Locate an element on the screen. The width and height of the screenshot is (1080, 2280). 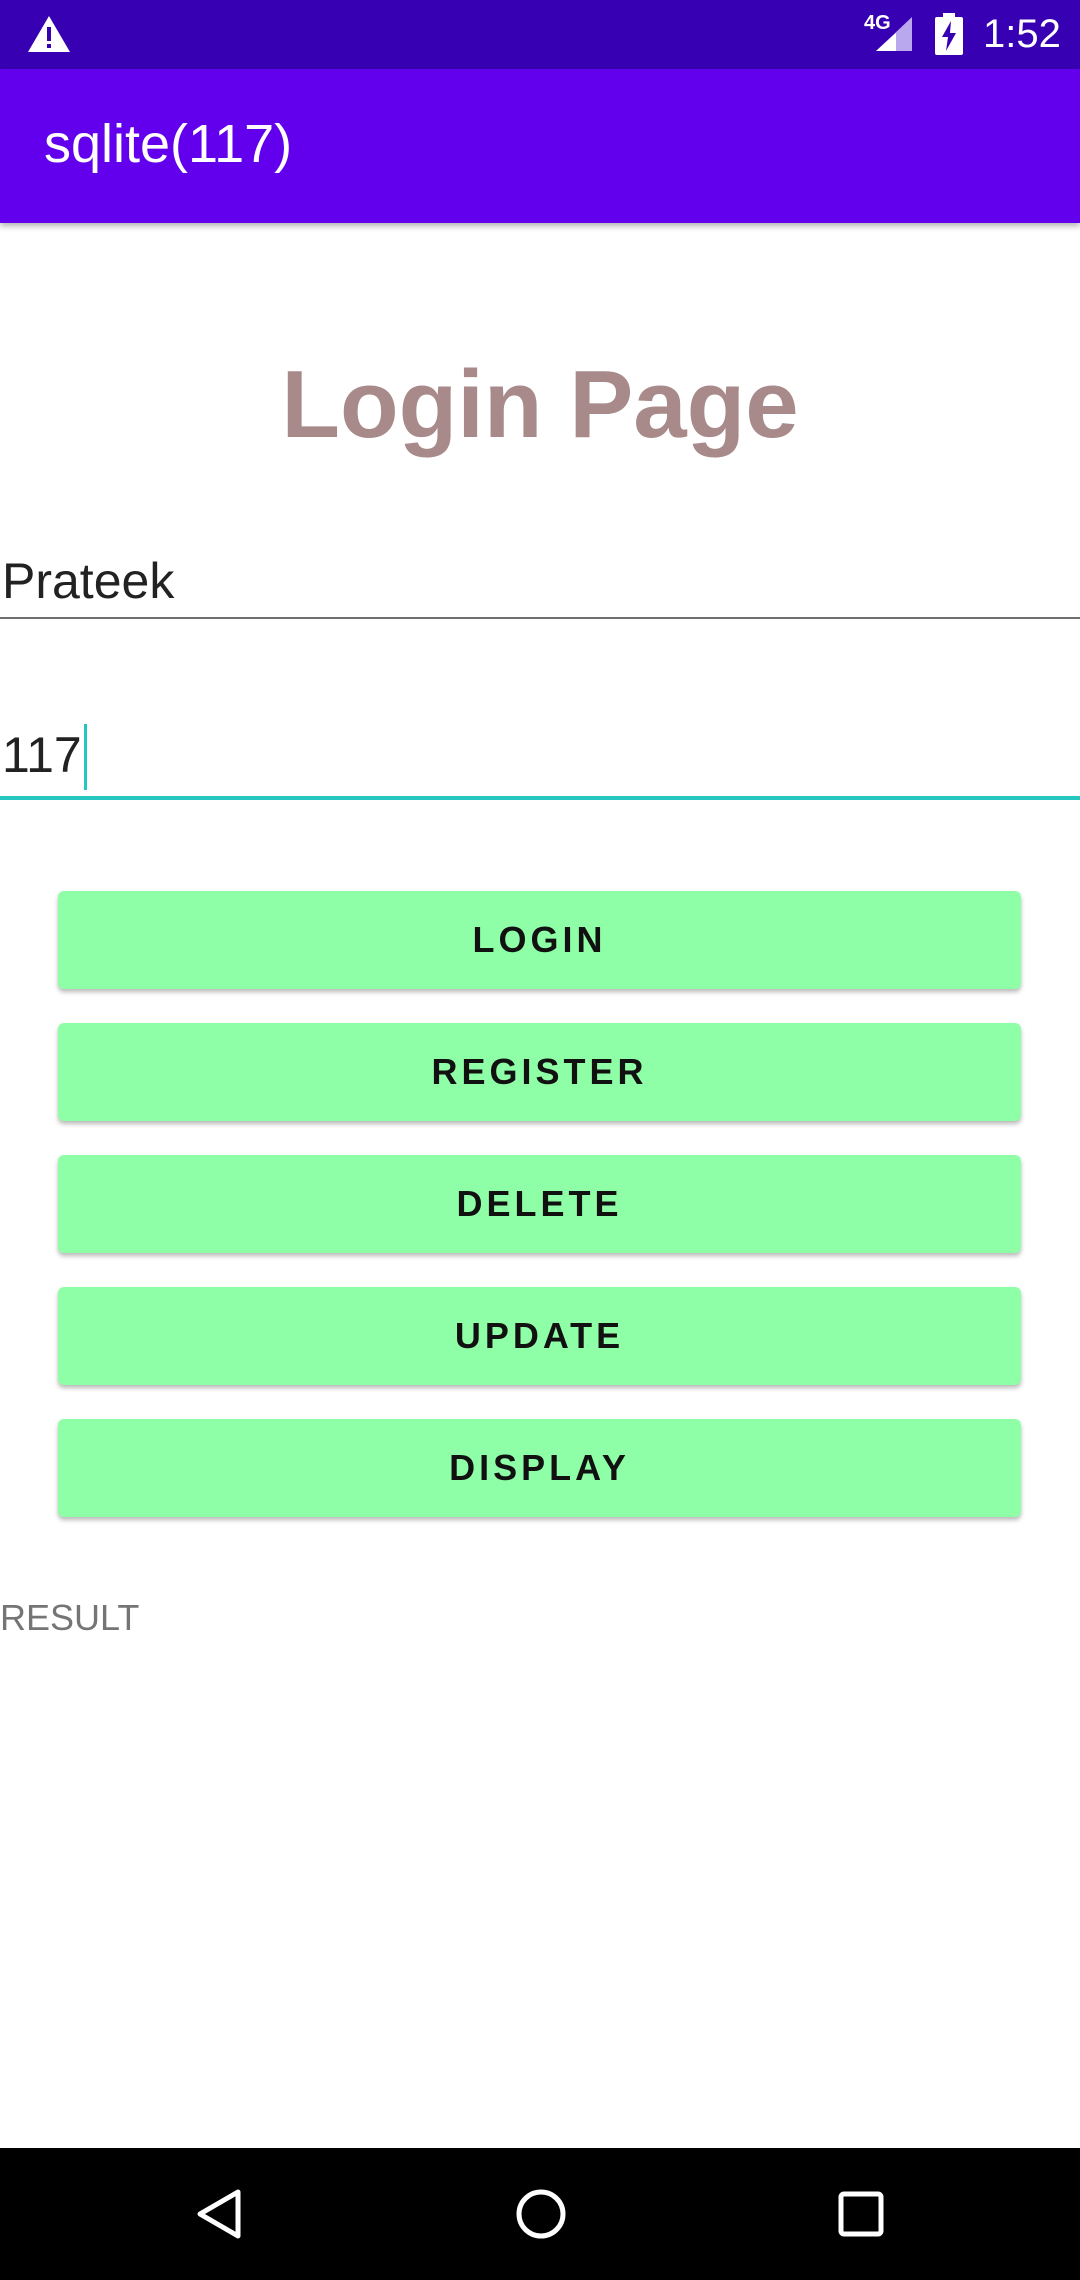
register-button: REGISTER is located at coordinates (539, 1072).